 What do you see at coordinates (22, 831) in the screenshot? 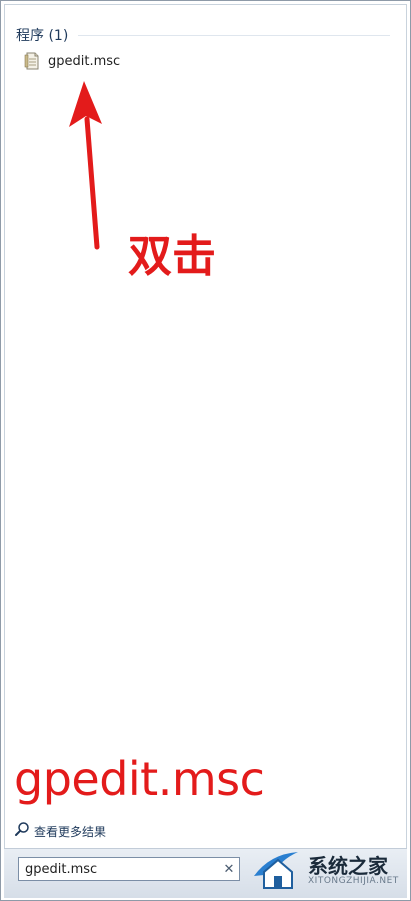
I see `search-icon` at bounding box center [22, 831].